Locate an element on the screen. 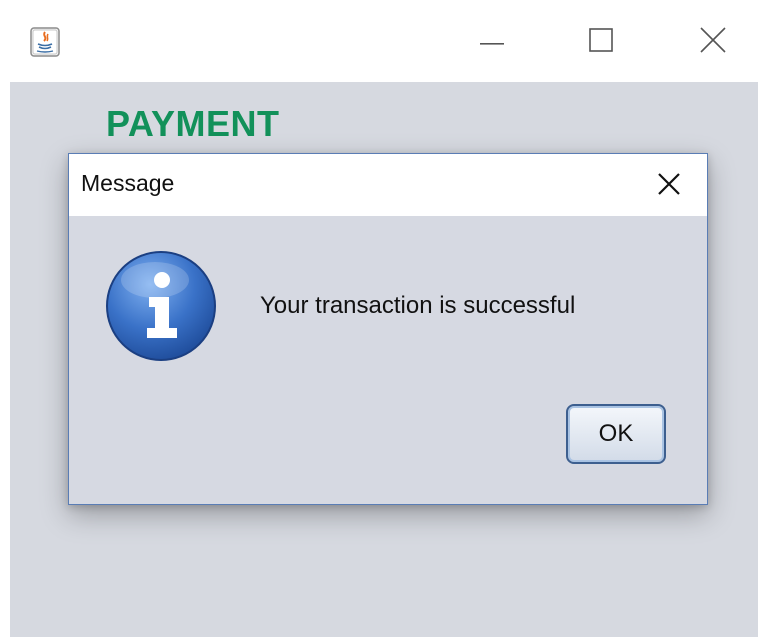 The image size is (758, 637). window-titlebar is located at coordinates (379, 41).